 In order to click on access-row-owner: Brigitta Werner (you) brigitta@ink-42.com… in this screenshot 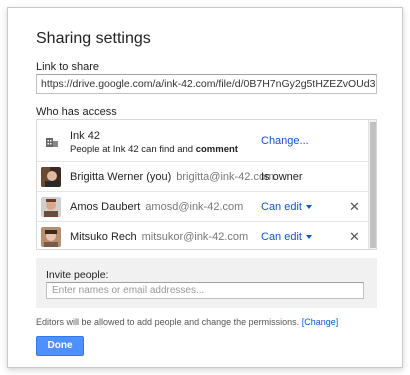, I will do `click(202, 177)`.